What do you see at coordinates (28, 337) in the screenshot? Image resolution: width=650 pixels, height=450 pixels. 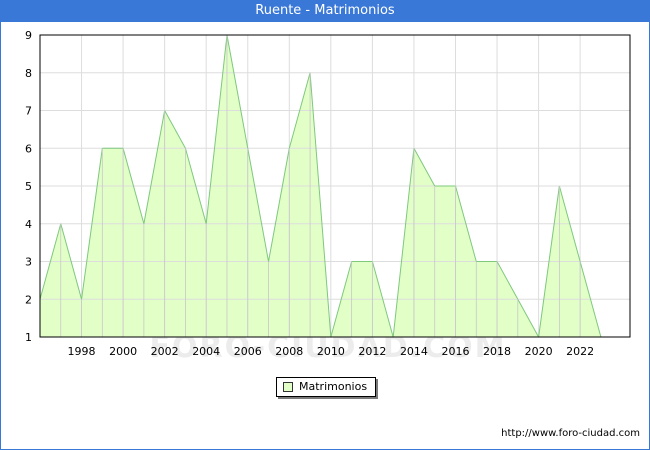 I see `y-tick-label: 1` at bounding box center [28, 337].